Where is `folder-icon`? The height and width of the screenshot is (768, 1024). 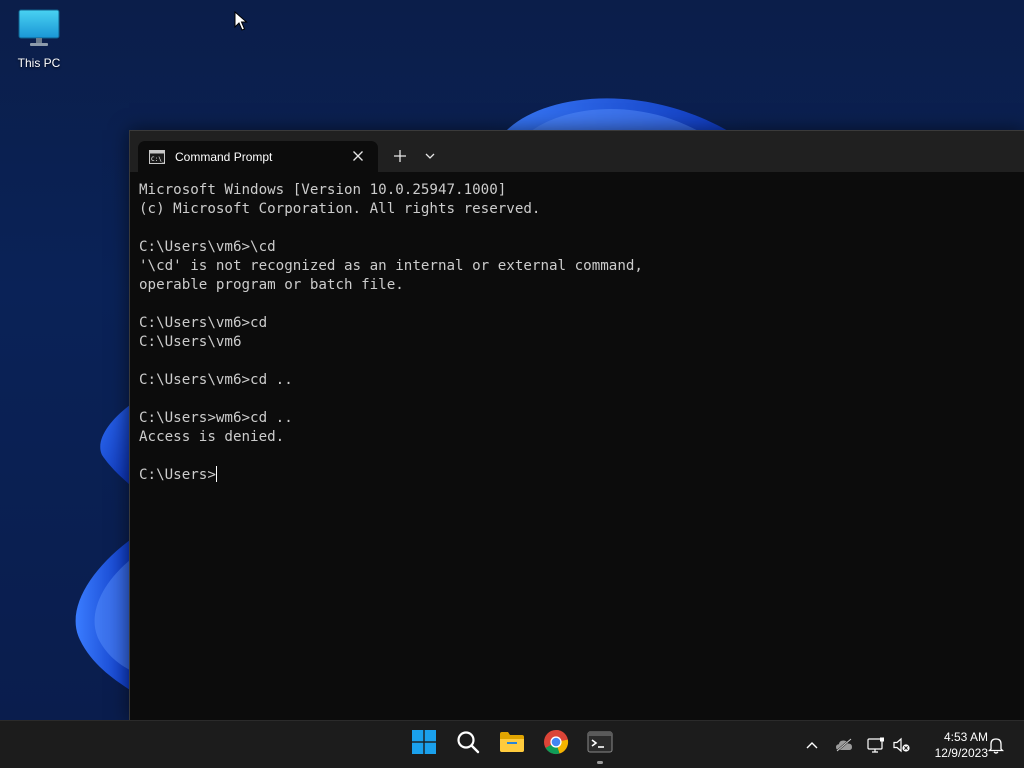 folder-icon is located at coordinates (512, 744).